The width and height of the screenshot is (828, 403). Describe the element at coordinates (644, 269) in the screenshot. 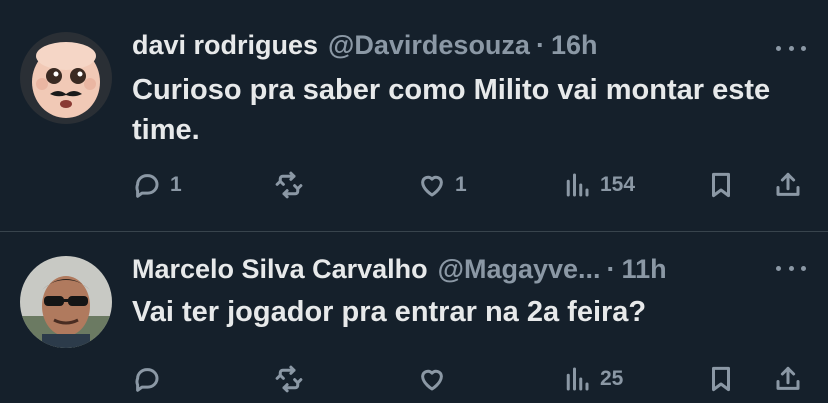

I see `timestamp: 11h` at that location.